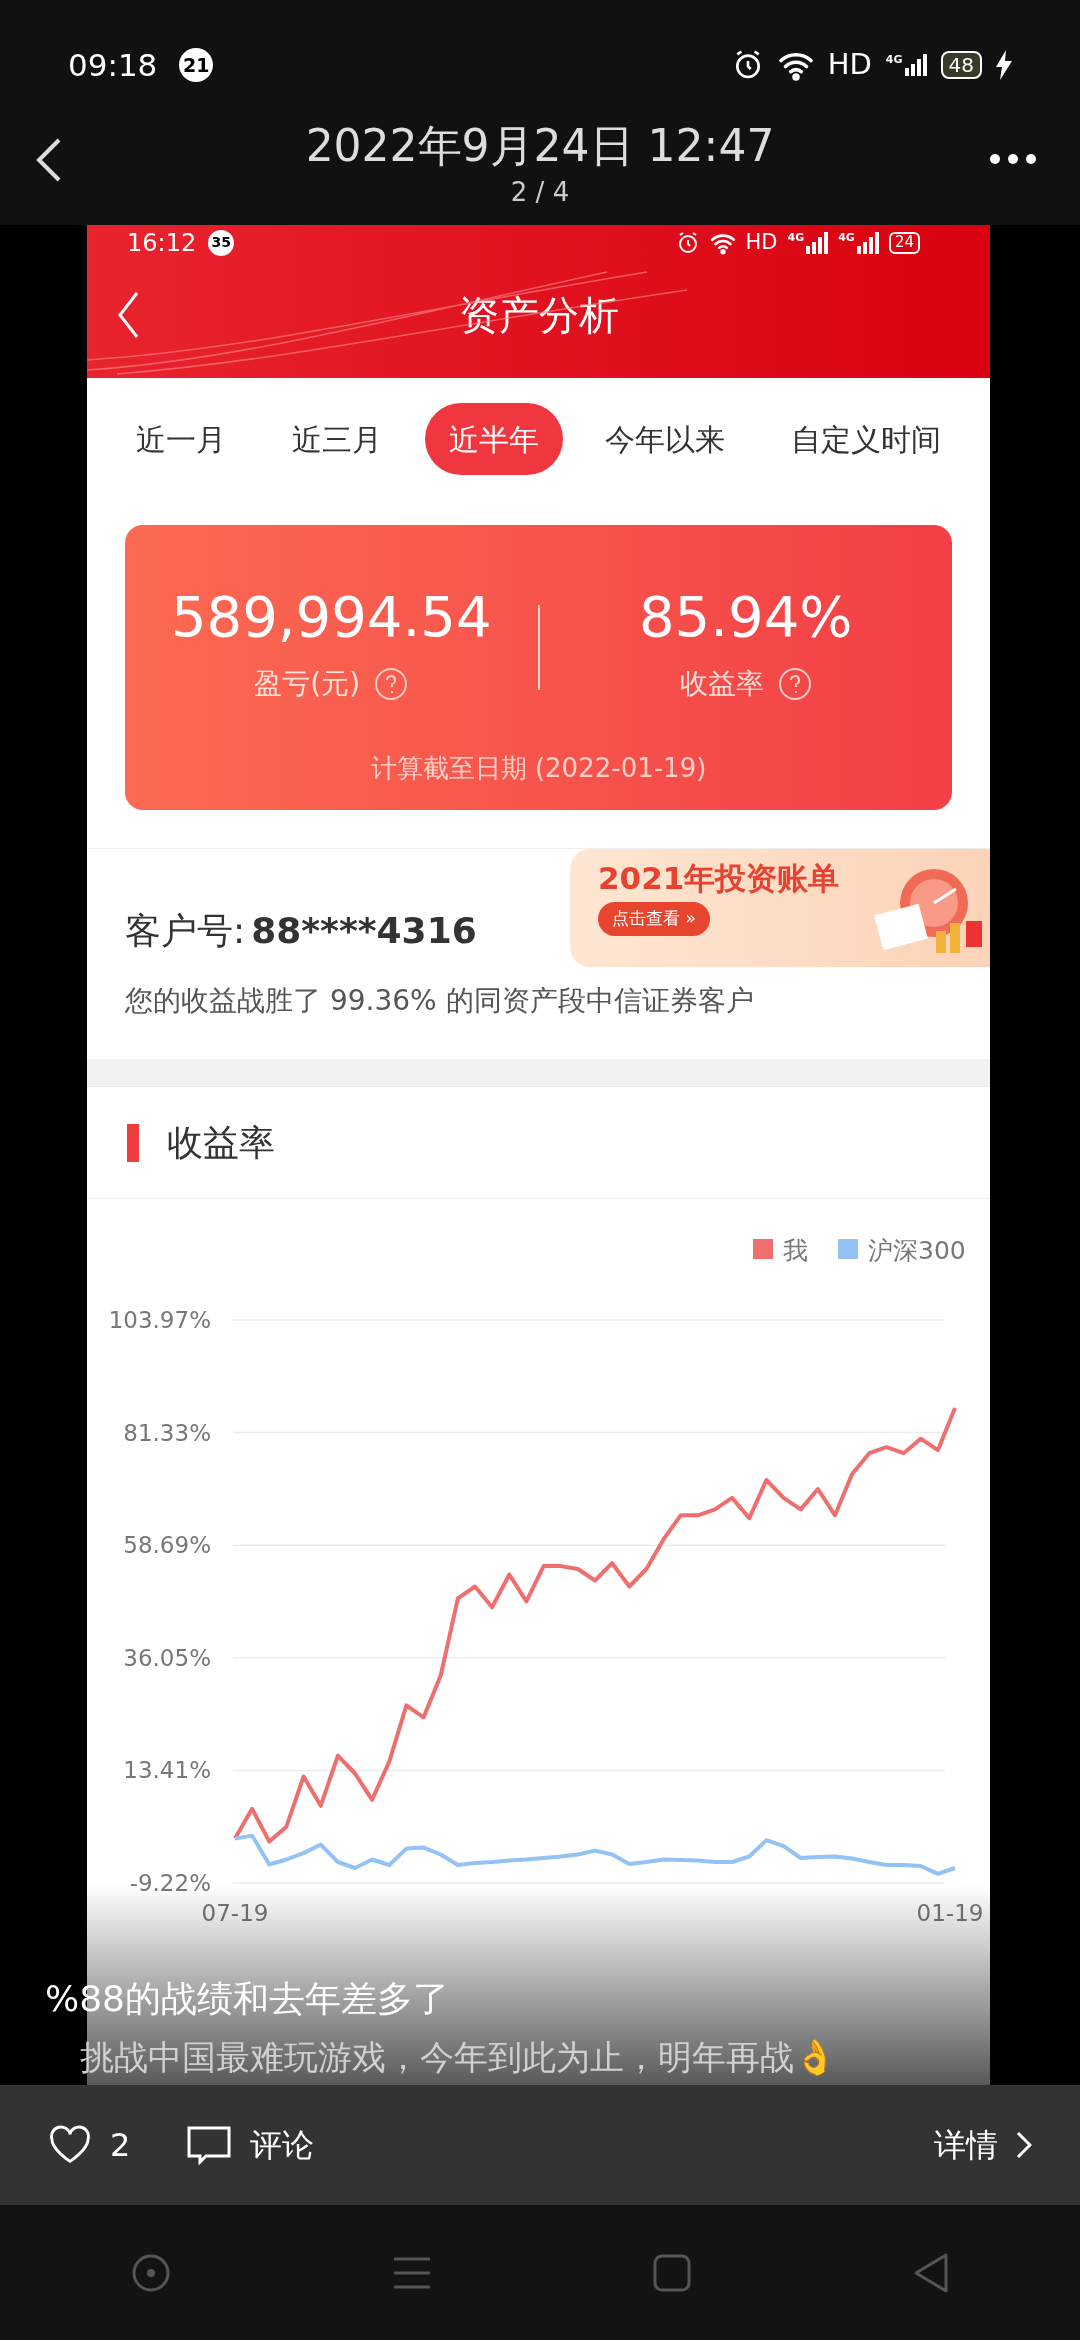 Image resolution: width=1080 pixels, height=2340 pixels. What do you see at coordinates (795, 1250) in the screenshot?
I see `legend-label: 我` at bounding box center [795, 1250].